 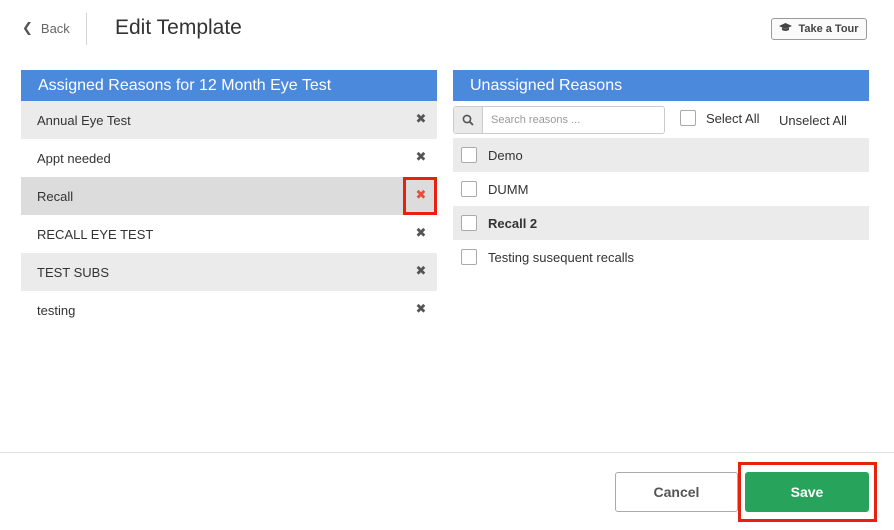 What do you see at coordinates (447, 30) in the screenshot?
I see `page-header: ❮ Back Edit Template Take a Tour` at bounding box center [447, 30].